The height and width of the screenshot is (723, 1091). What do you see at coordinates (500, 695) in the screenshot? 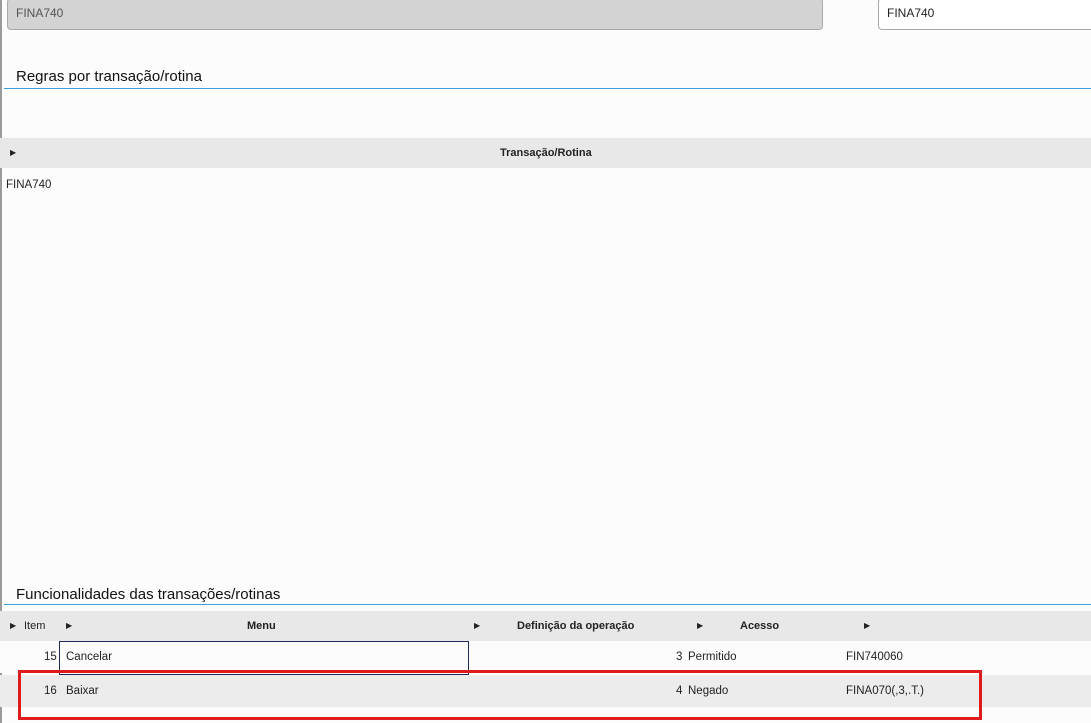
I see `highlight-annotation-box` at bounding box center [500, 695].